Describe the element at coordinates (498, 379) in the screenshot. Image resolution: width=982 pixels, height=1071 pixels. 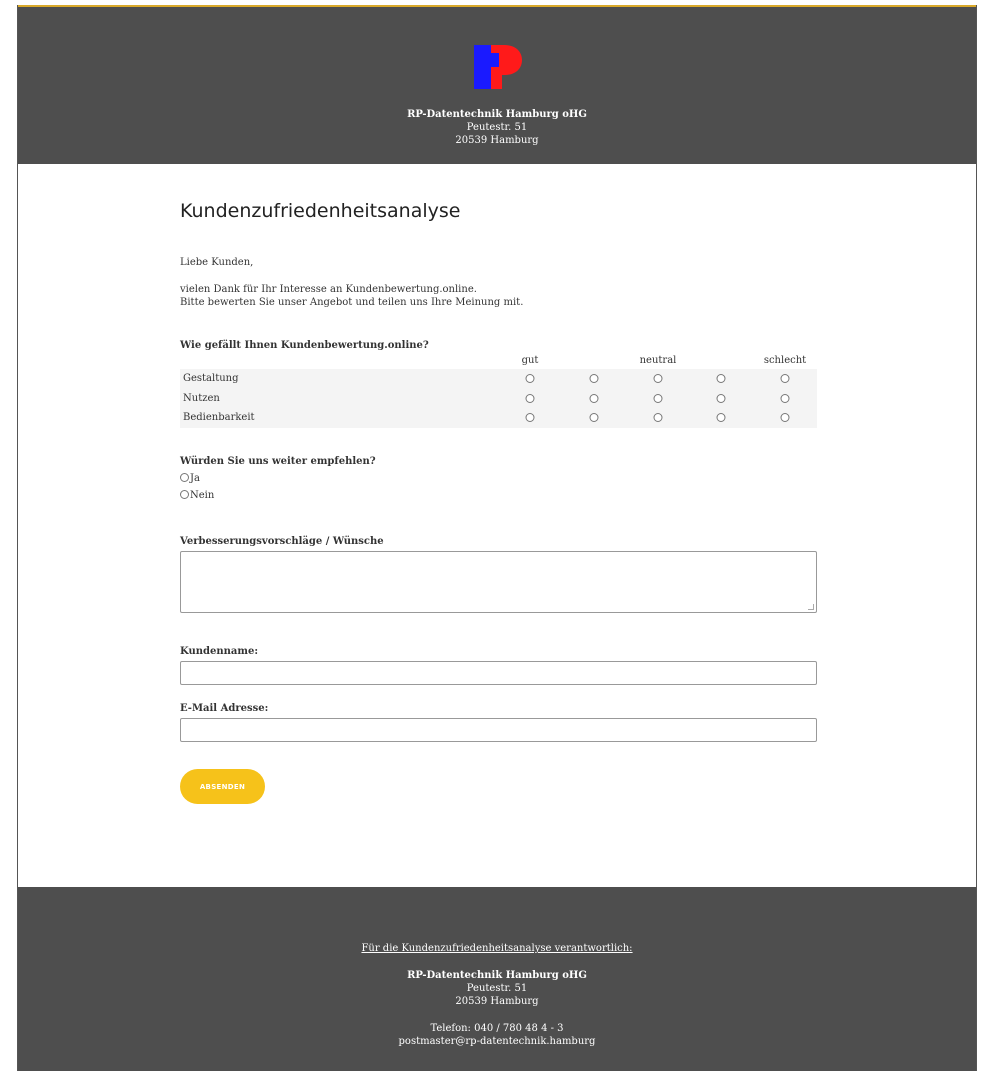
I see `rating-row-gestaltung: Gestaltung` at that location.